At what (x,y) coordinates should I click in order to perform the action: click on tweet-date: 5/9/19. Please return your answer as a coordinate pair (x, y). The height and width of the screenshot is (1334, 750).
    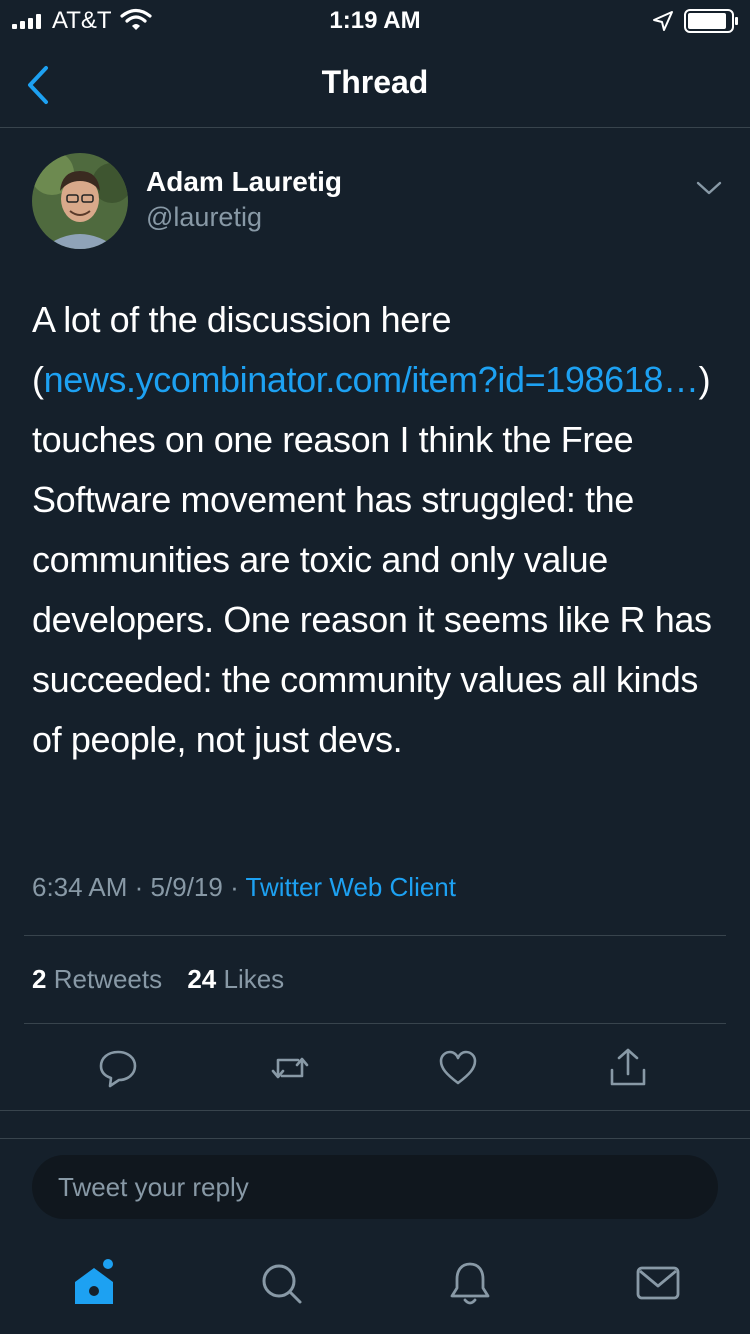
    Looking at the image, I should click on (186, 887).